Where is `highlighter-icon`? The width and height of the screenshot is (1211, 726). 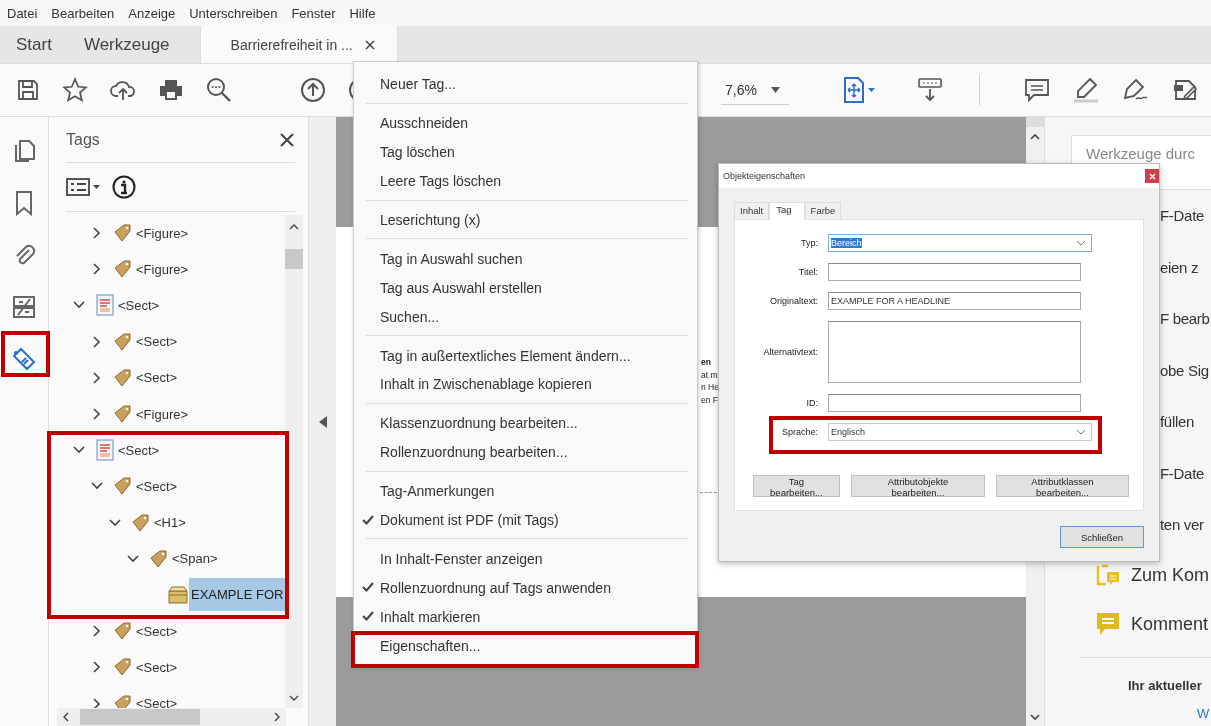 highlighter-icon is located at coordinates (1086, 90).